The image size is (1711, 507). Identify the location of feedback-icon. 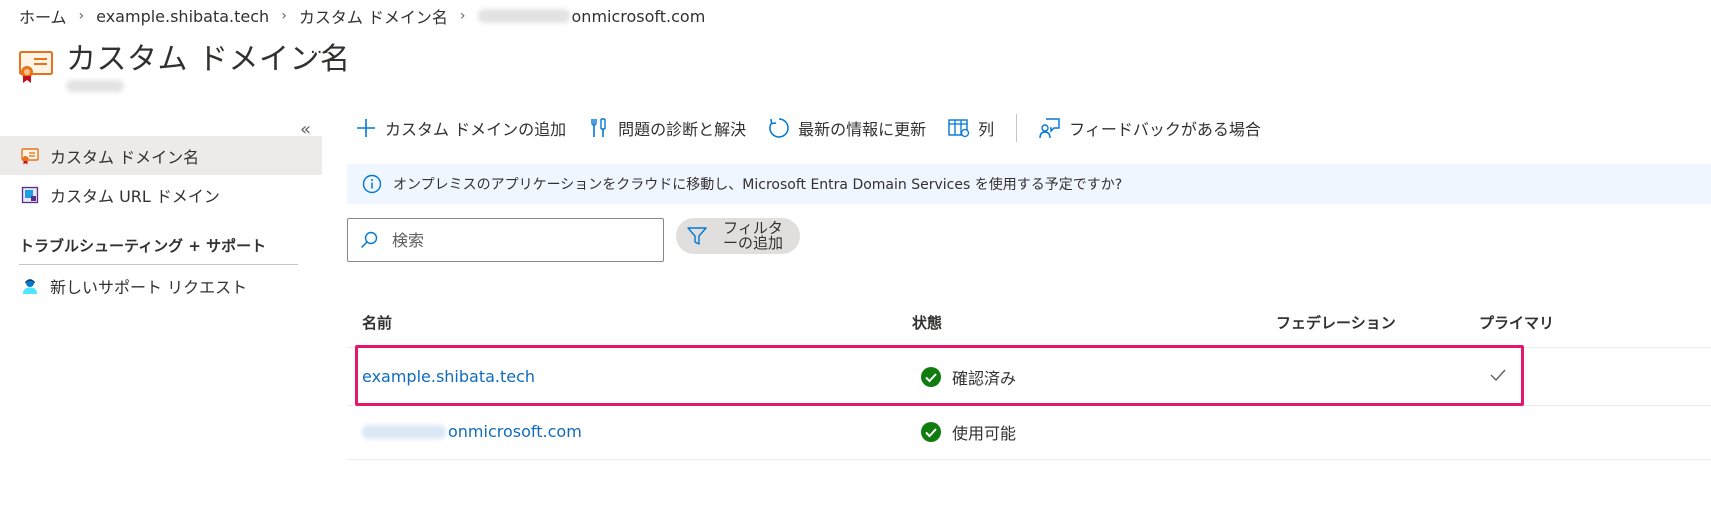
(1050, 128).